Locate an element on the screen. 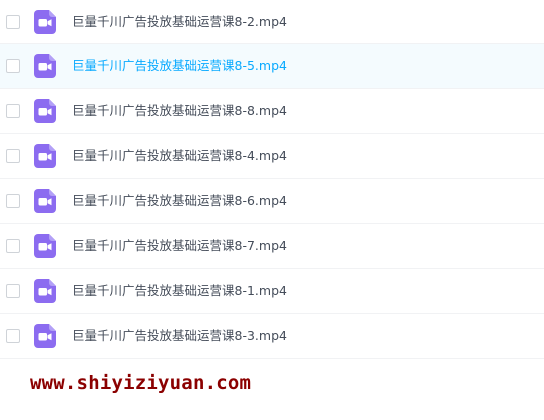 The height and width of the screenshot is (420, 544). file-name: 巨量千川广告投放基础运营课8-2.mp4 is located at coordinates (179, 22).